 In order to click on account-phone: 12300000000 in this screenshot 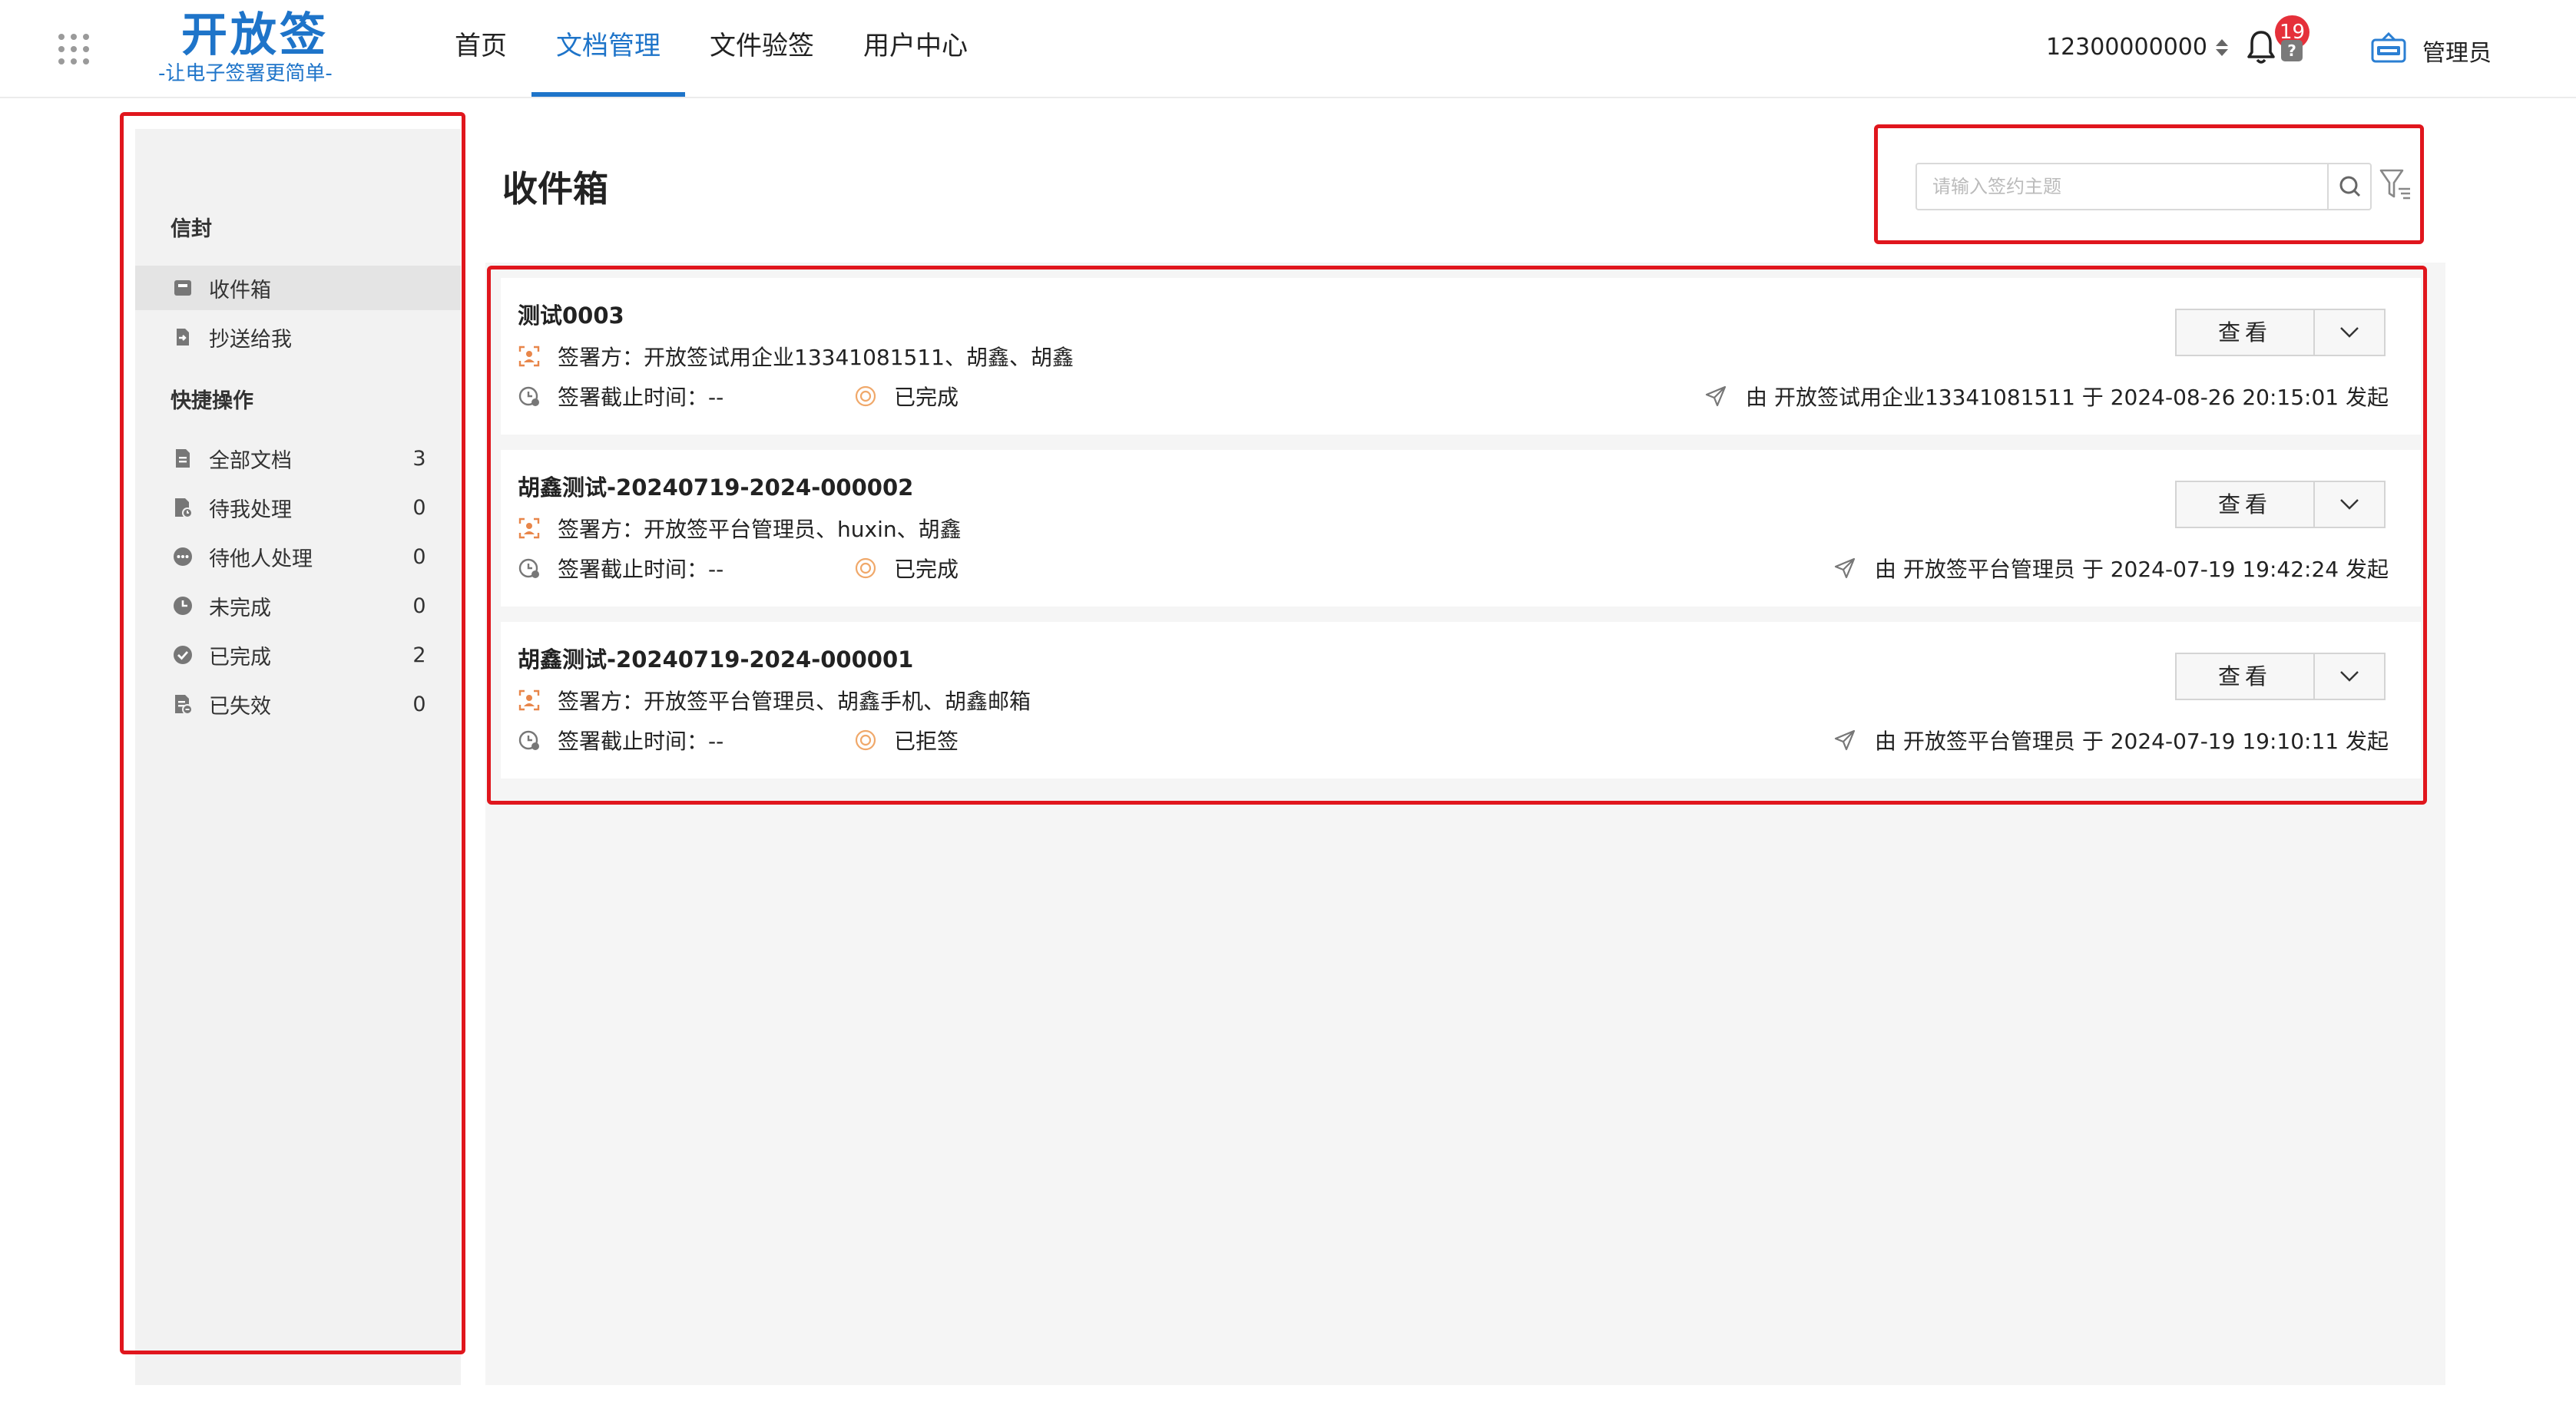, I will do `click(2126, 47)`.